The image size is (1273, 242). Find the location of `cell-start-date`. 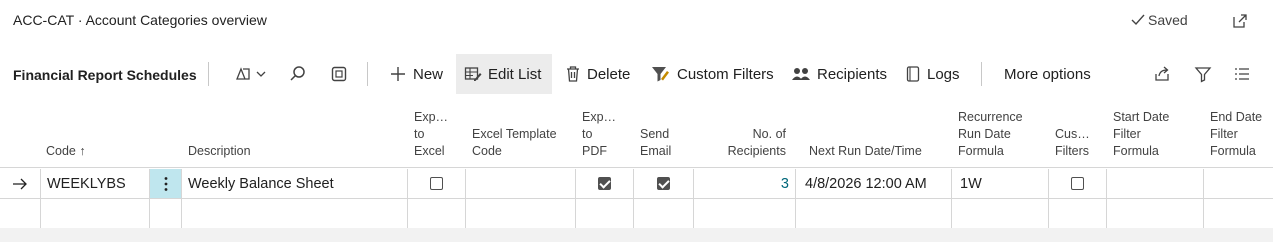

cell-start-date is located at coordinates (1155, 184).